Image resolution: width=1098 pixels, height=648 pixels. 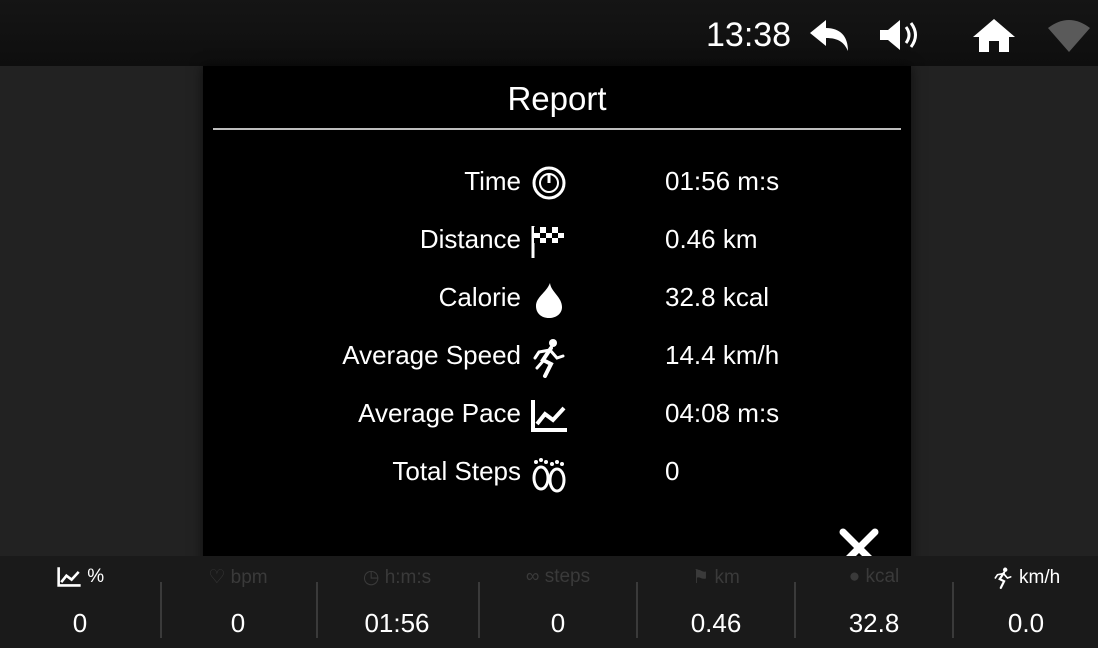 What do you see at coordinates (397, 623) in the screenshot?
I see `stat-value: 01:56` at bounding box center [397, 623].